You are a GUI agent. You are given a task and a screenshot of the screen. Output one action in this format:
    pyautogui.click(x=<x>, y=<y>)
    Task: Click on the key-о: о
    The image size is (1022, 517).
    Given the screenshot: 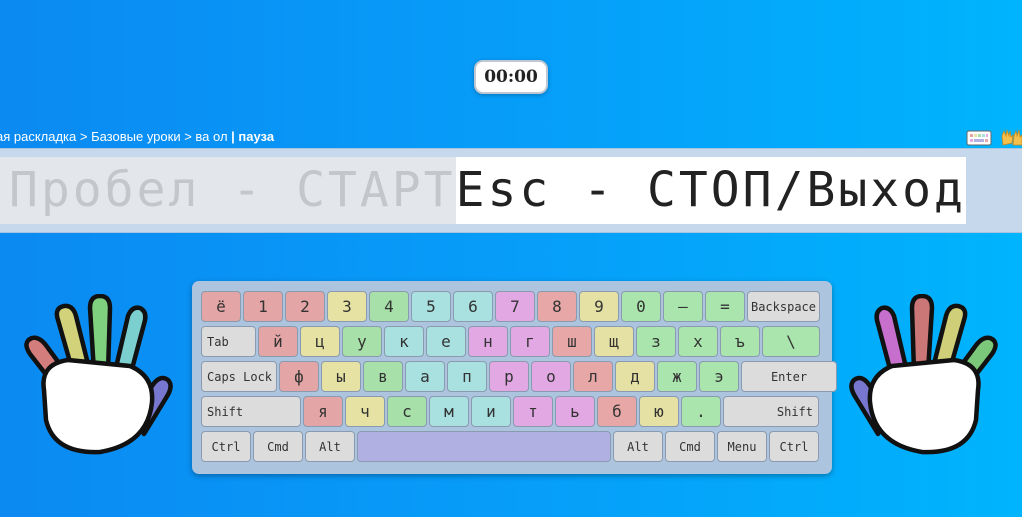 What is the action you would take?
    pyautogui.click(x=551, y=376)
    